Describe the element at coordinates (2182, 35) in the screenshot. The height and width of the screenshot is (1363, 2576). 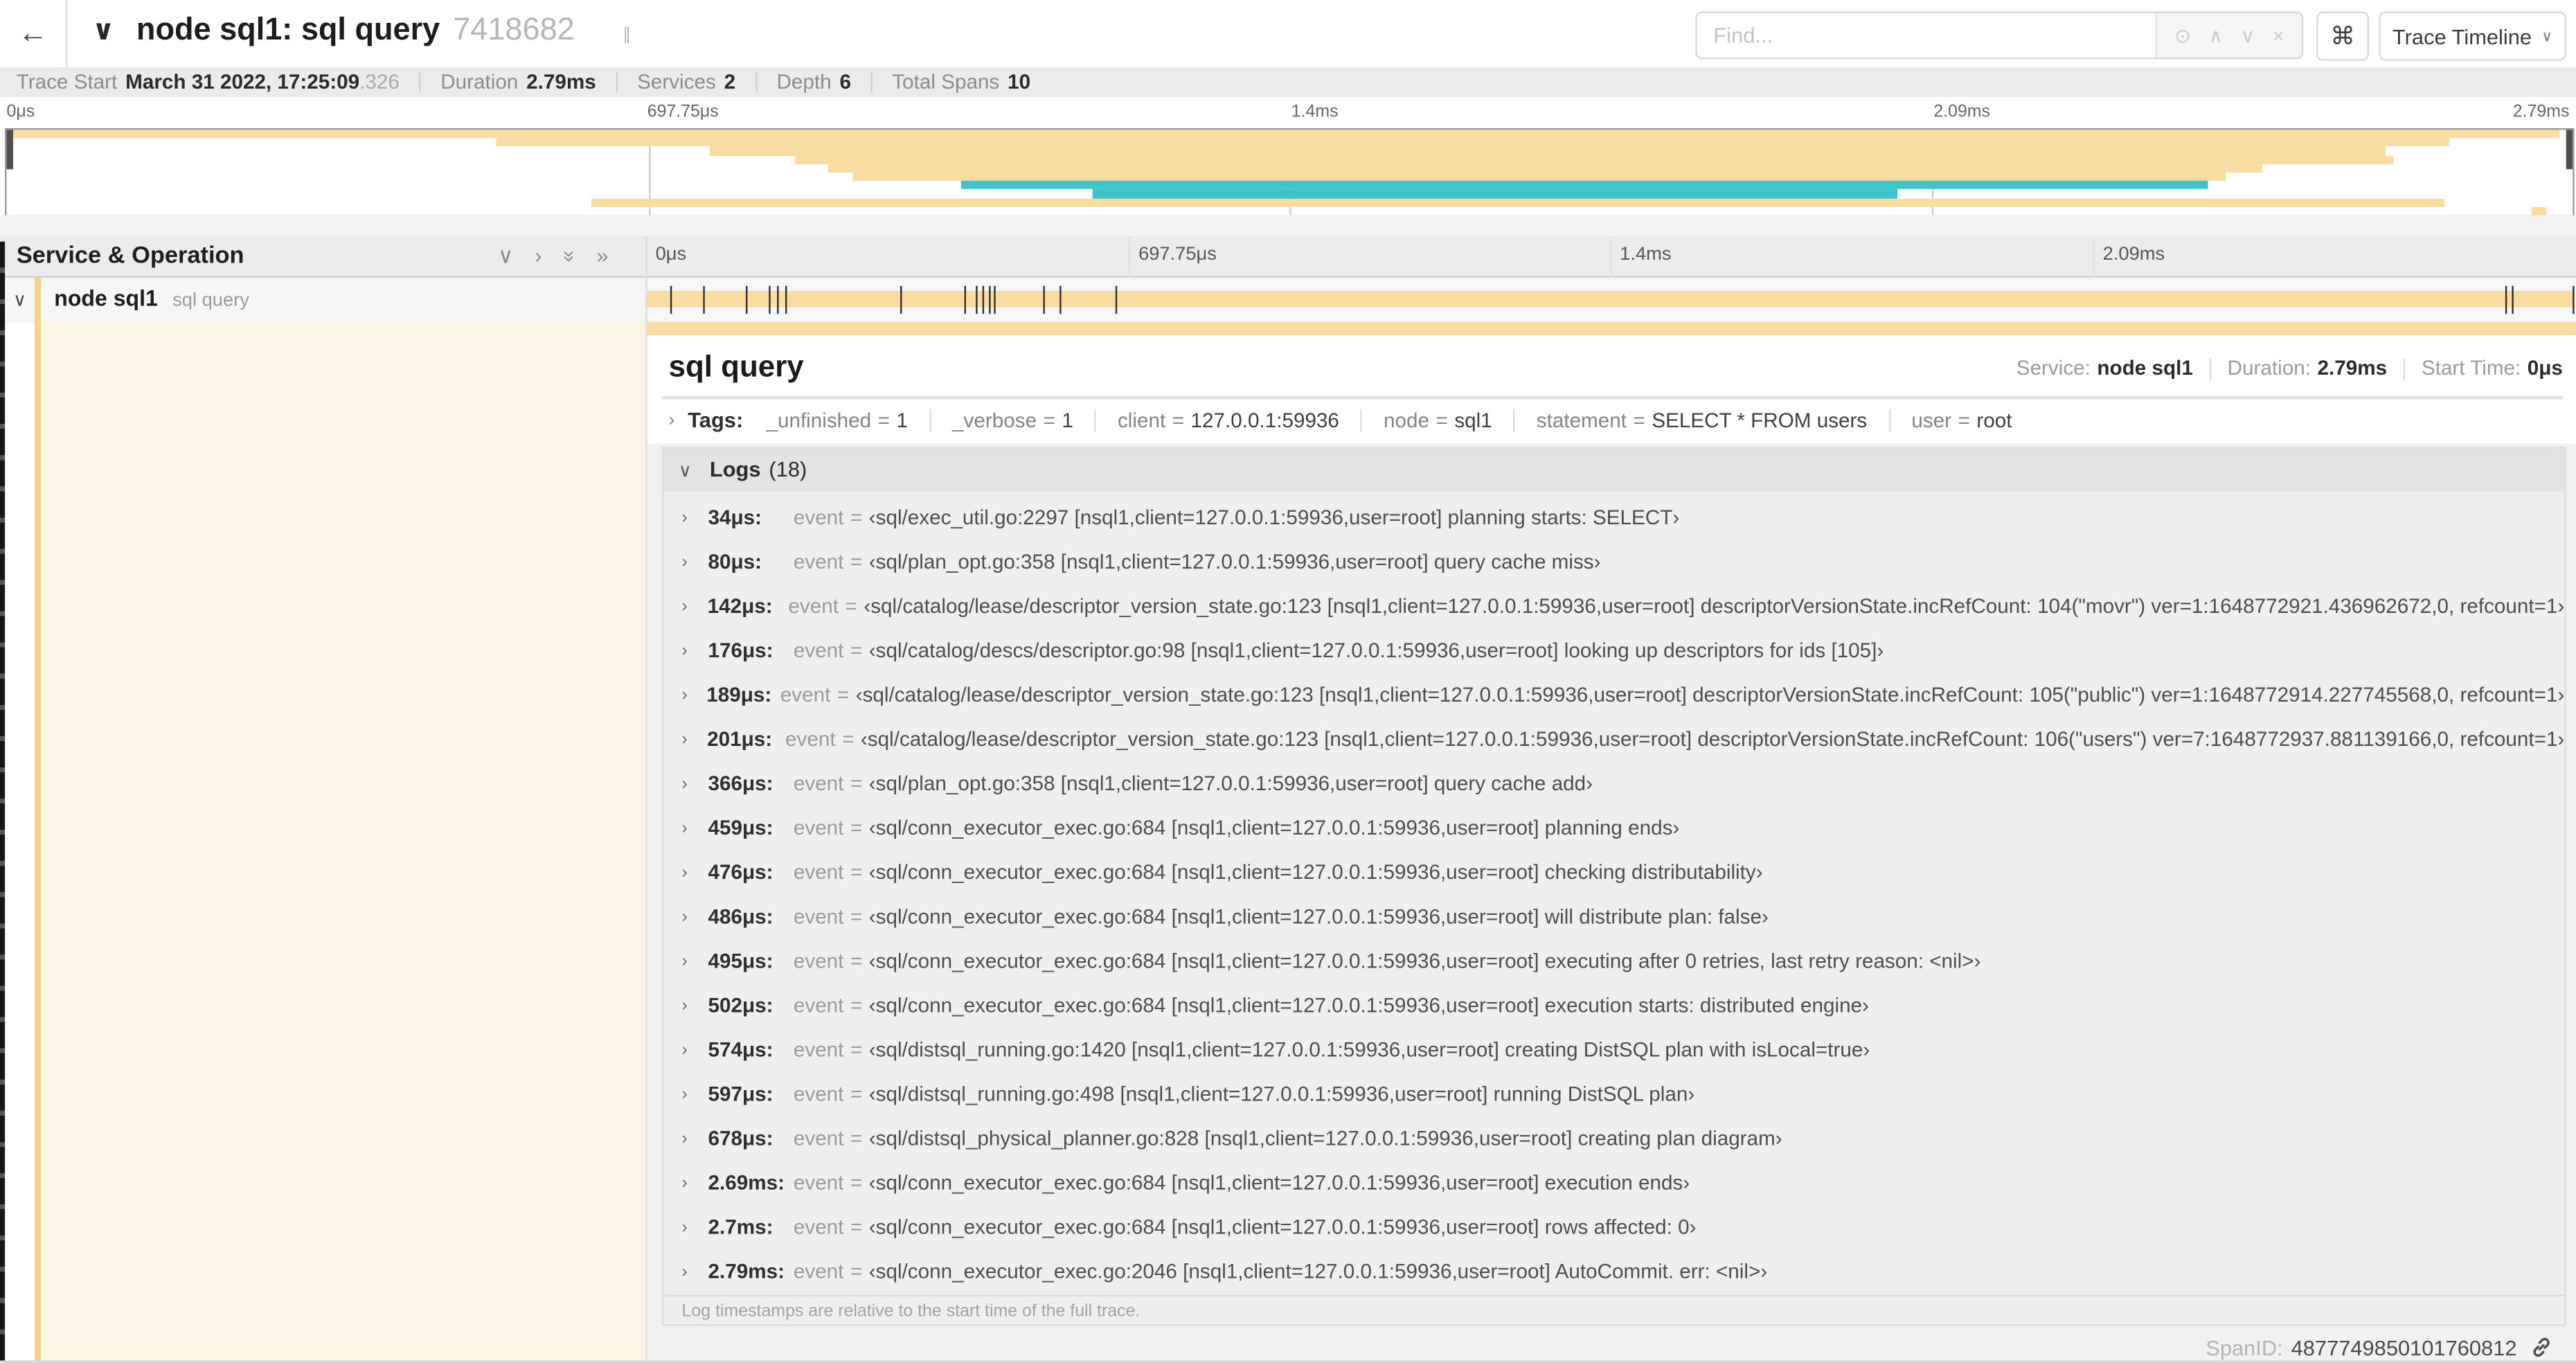
I see `locate-icon: ⊙` at that location.